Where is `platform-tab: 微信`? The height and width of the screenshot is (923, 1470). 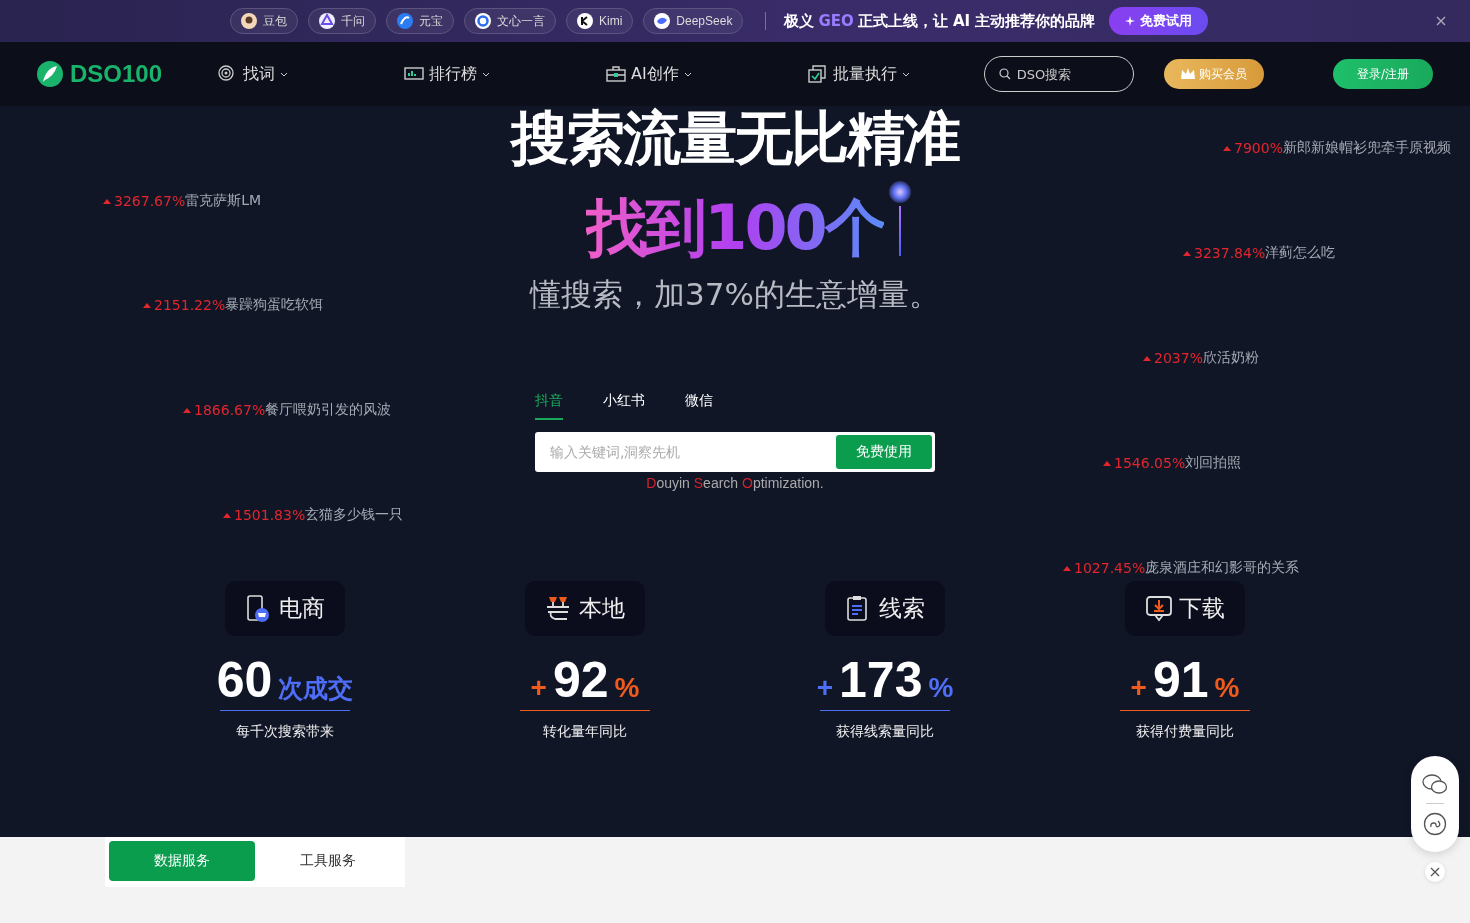 platform-tab: 微信 is located at coordinates (699, 406).